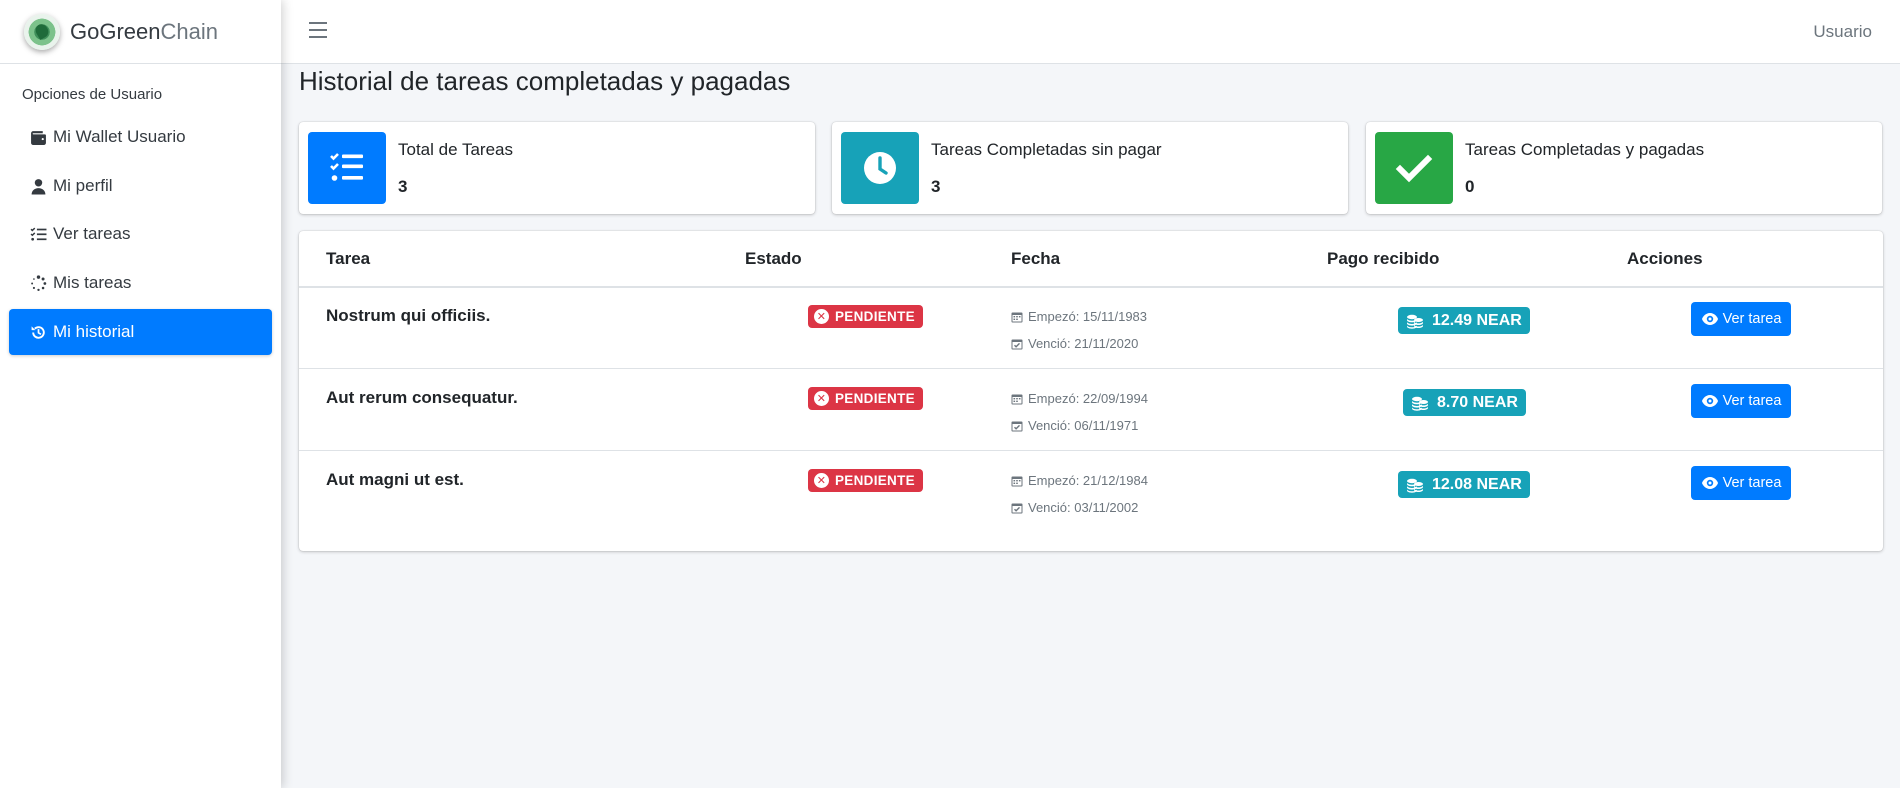 The height and width of the screenshot is (788, 1900). Describe the element at coordinates (422, 397) in the screenshot. I see `task-title: Aut rerum consequatur.` at that location.